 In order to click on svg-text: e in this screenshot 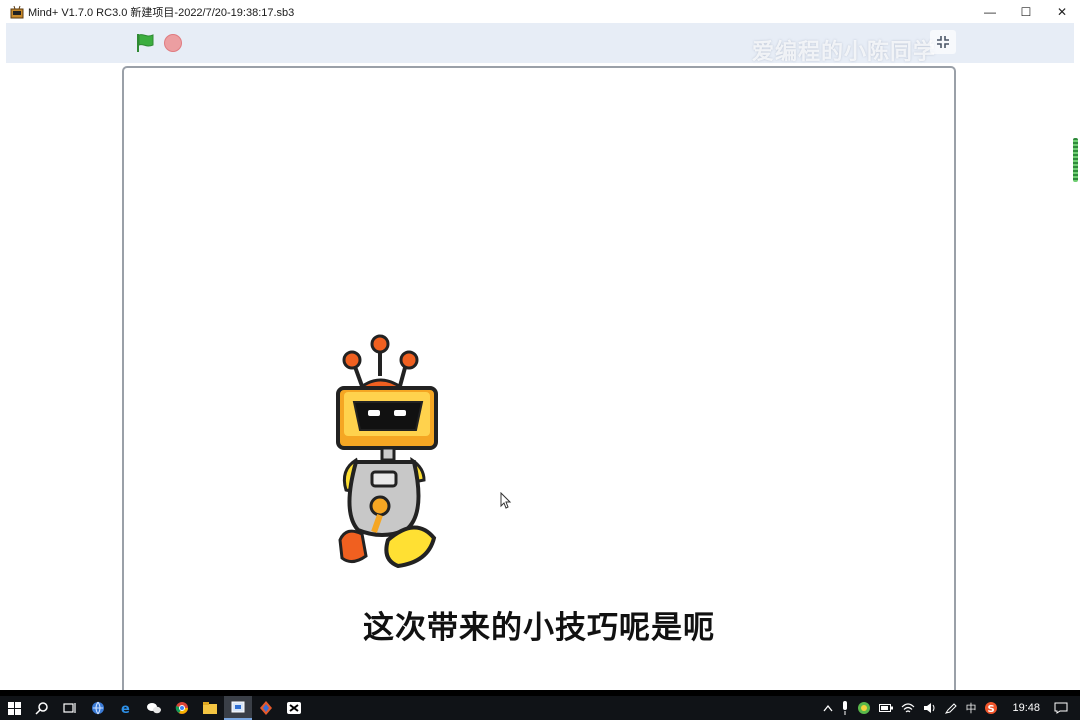, I will do `click(125, 708)`.